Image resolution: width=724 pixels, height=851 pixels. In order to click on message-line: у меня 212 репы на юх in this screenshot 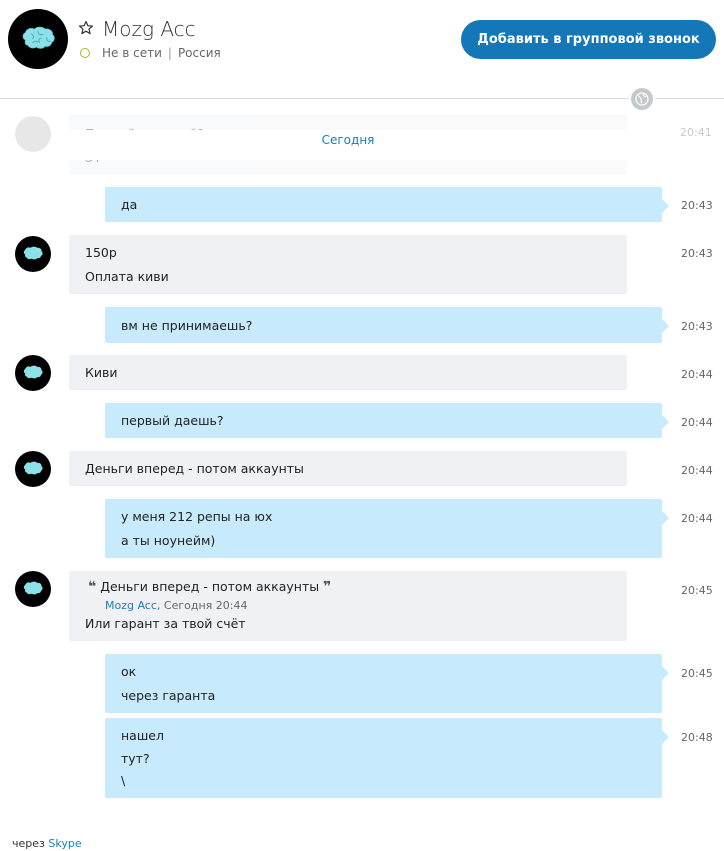, I will do `click(197, 516)`.